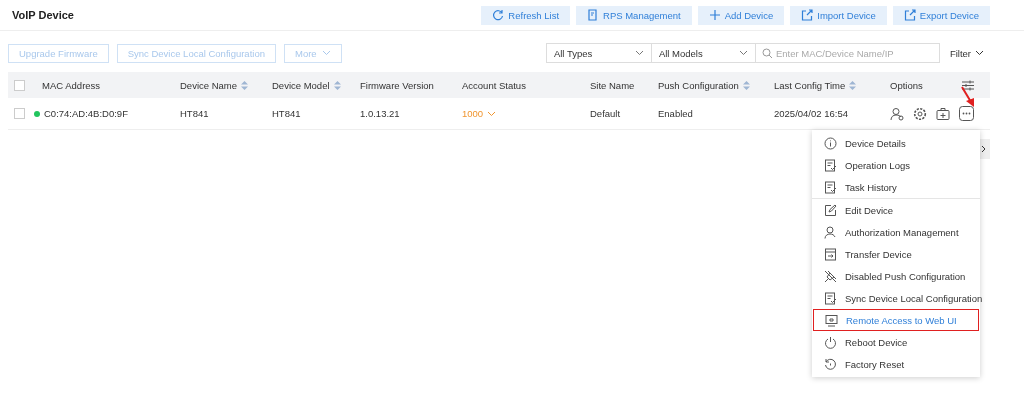 The width and height of the screenshot is (1024, 410). What do you see at coordinates (86, 113) in the screenshot?
I see `table-cell: C0:74:AD:4B:D0:9F` at bounding box center [86, 113].